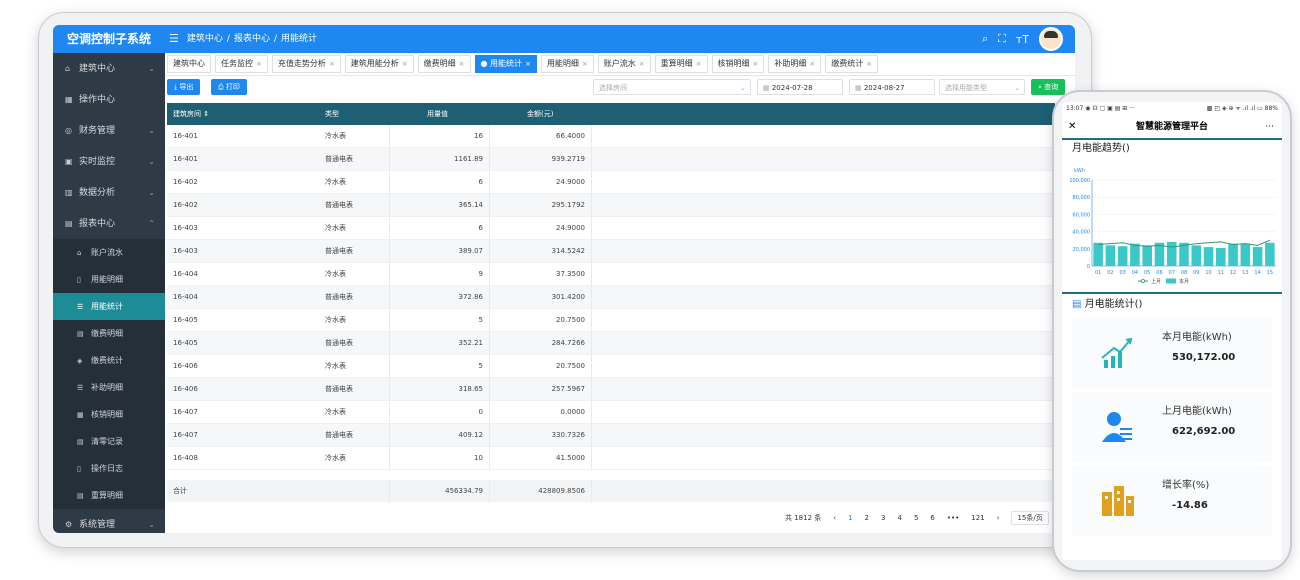  Describe the element at coordinates (795, 64) in the screenshot. I see `tab-item: 补助明细 ×` at that location.